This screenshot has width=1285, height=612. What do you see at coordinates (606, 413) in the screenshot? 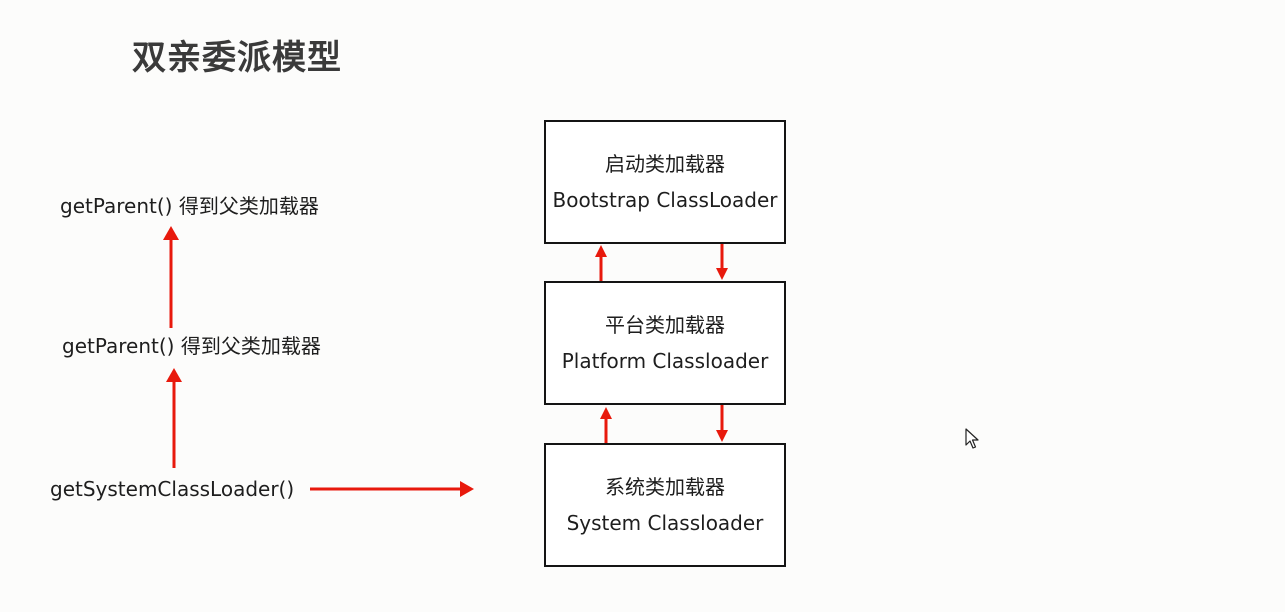
I see `arrowhead-up-system-to-platform` at bounding box center [606, 413].